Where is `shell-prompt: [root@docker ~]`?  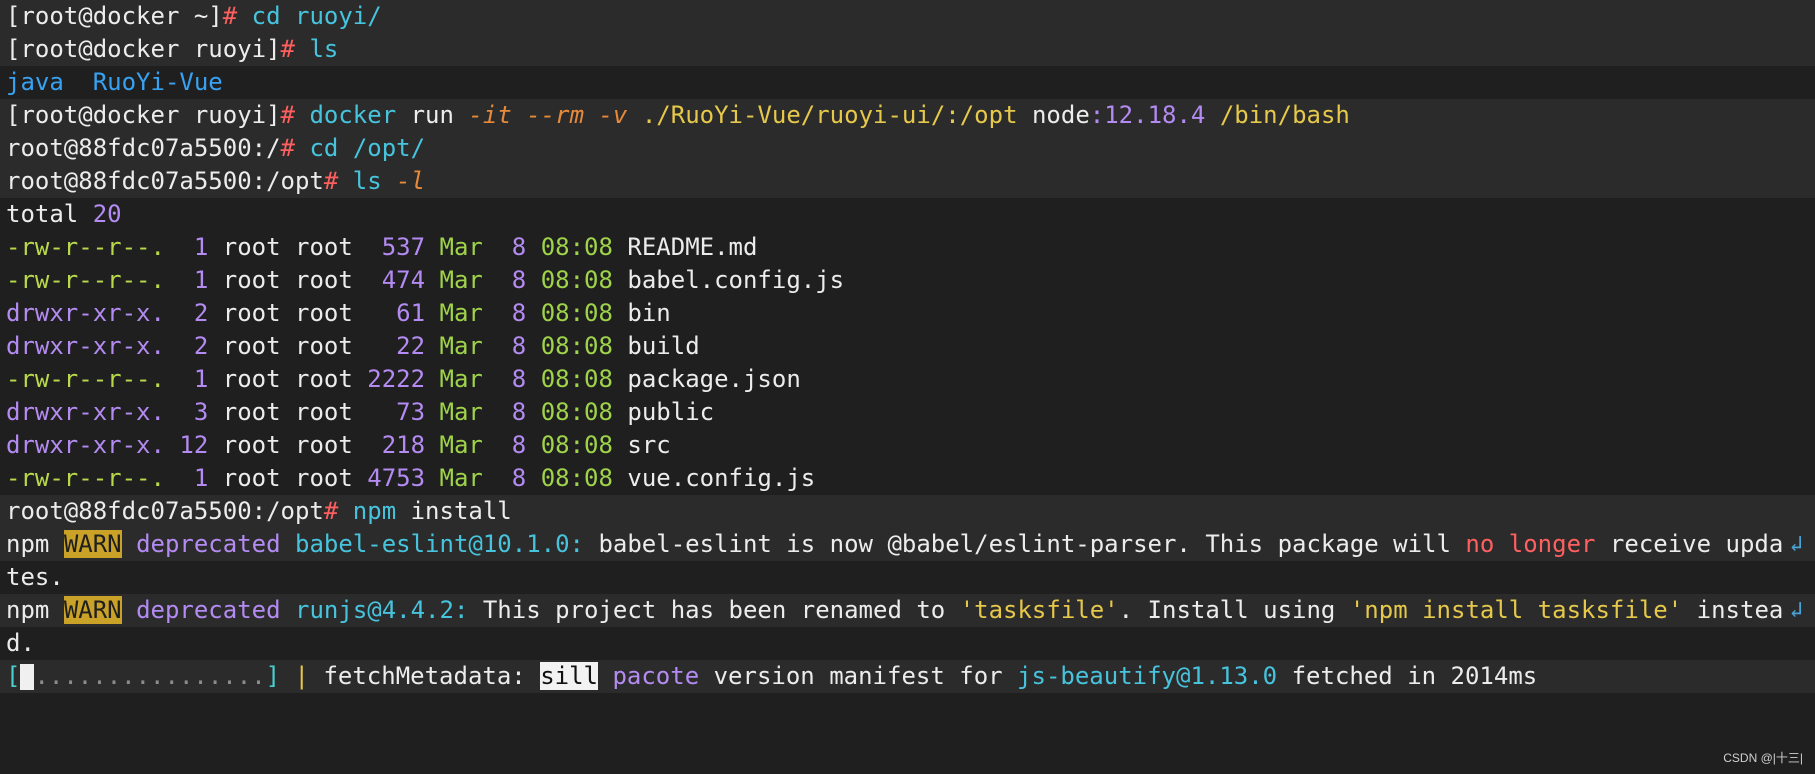 shell-prompt: [root@docker ~] is located at coordinates (114, 16).